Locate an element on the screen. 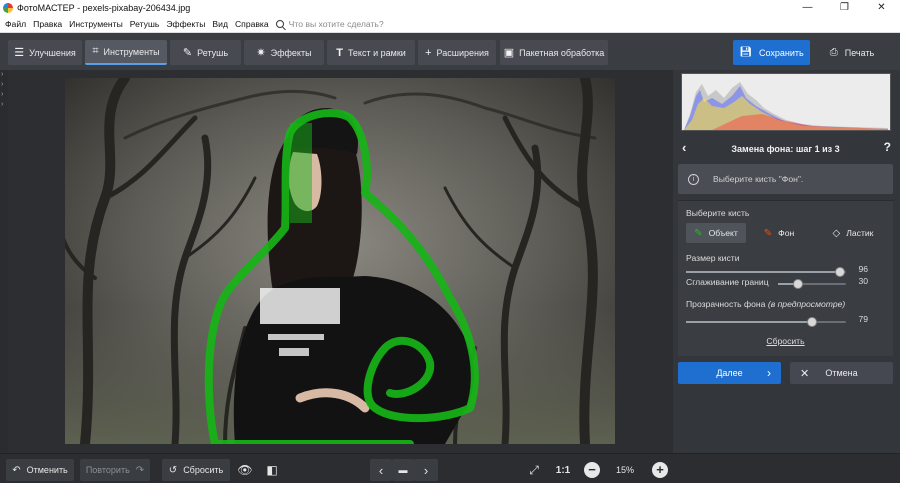  tab-extensions: + Расширения is located at coordinates (457, 52).